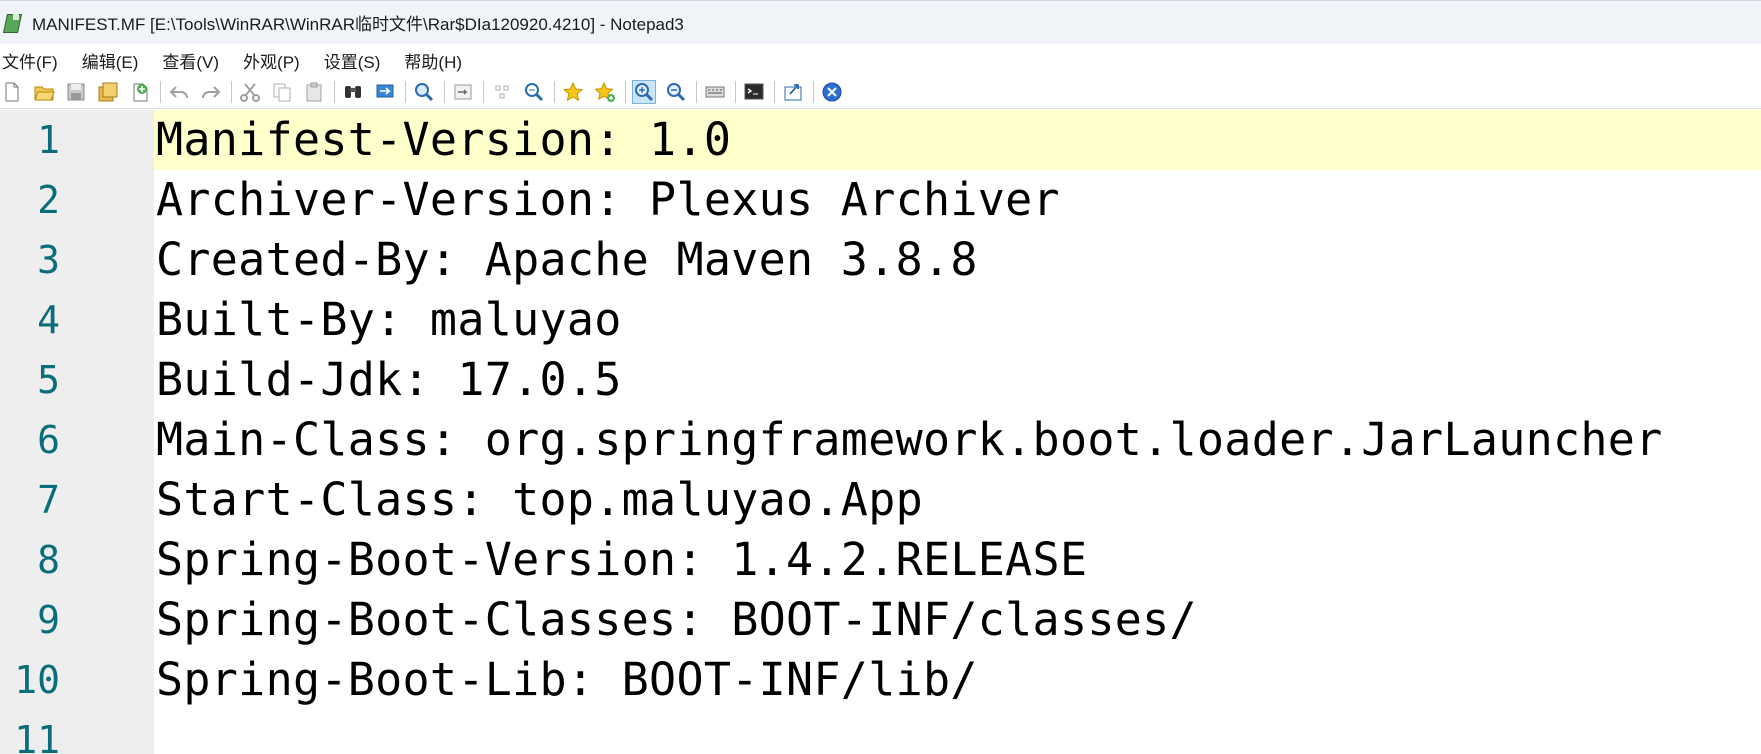 Image resolution: width=1761 pixels, height=754 pixels. Describe the element at coordinates (389, 320) in the screenshot. I see `line-text: Built-By: maluyao` at that location.